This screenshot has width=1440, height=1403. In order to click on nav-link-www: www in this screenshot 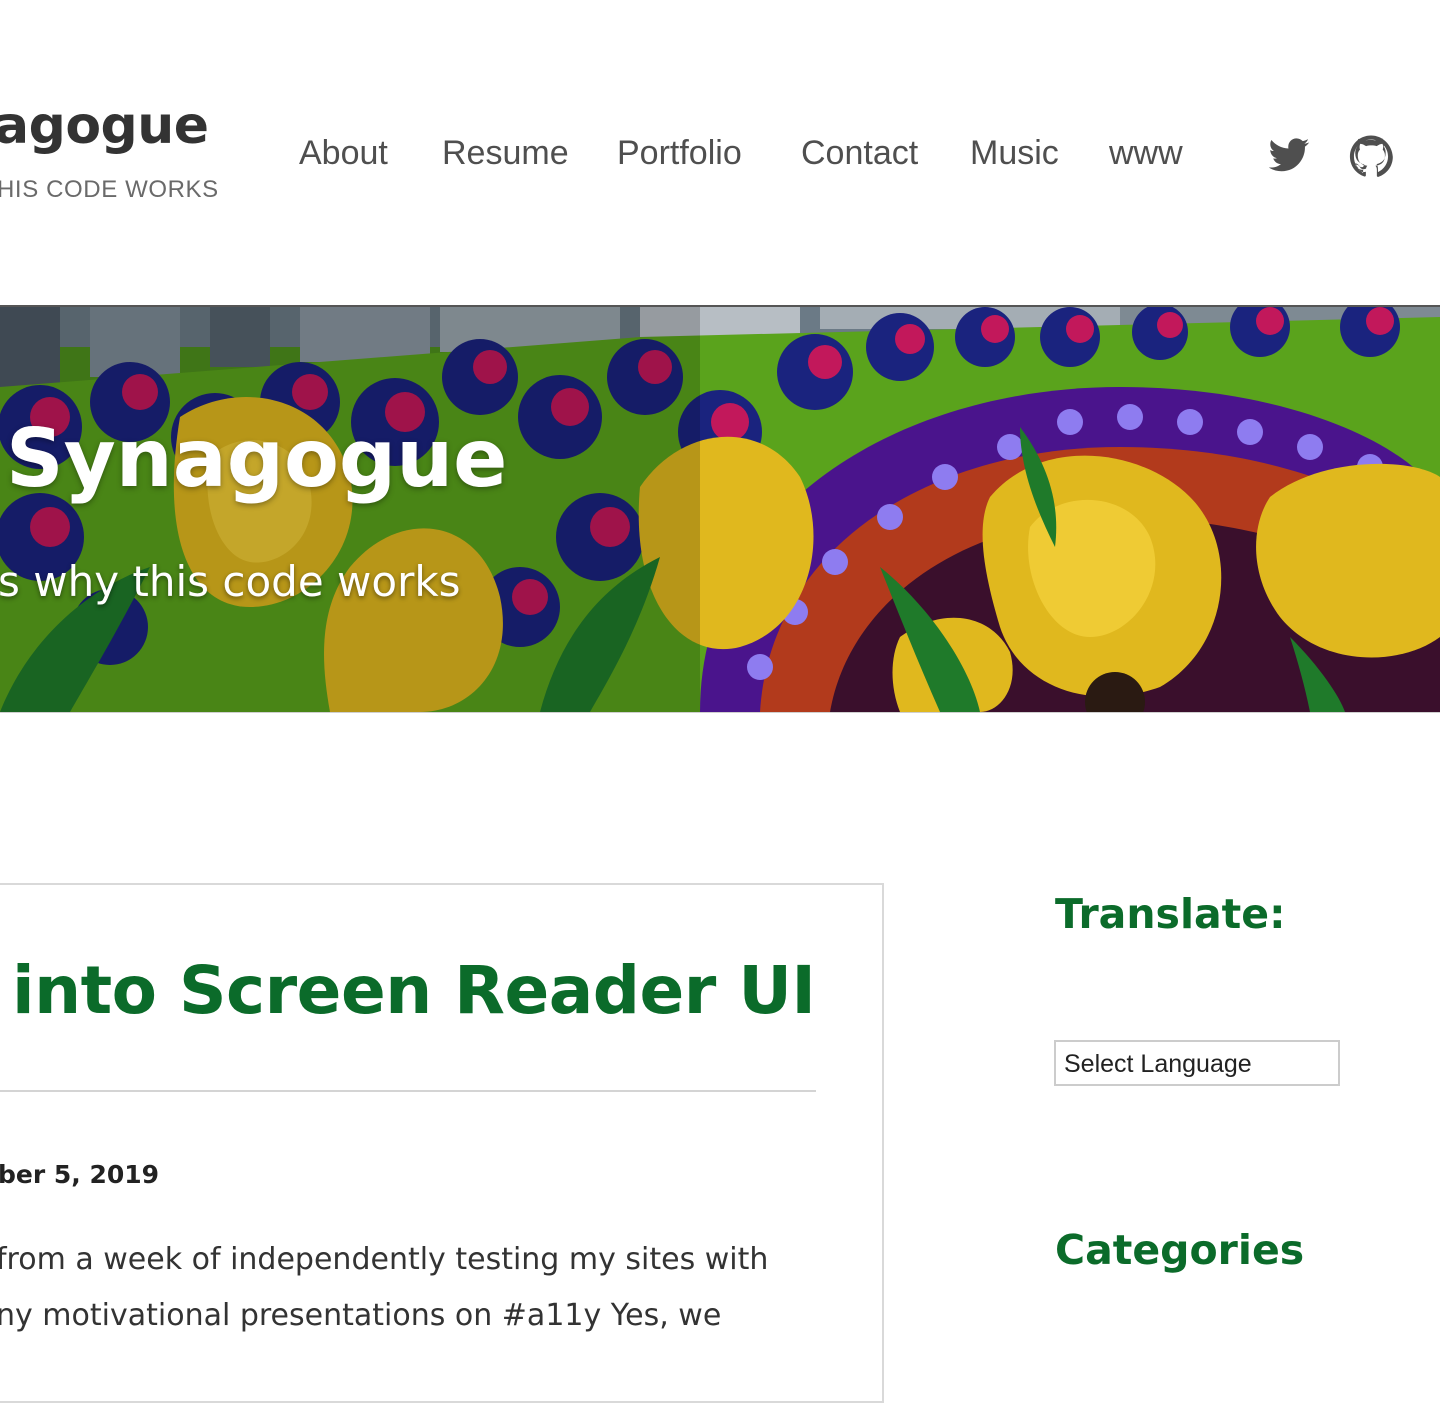, I will do `click(1146, 153)`.